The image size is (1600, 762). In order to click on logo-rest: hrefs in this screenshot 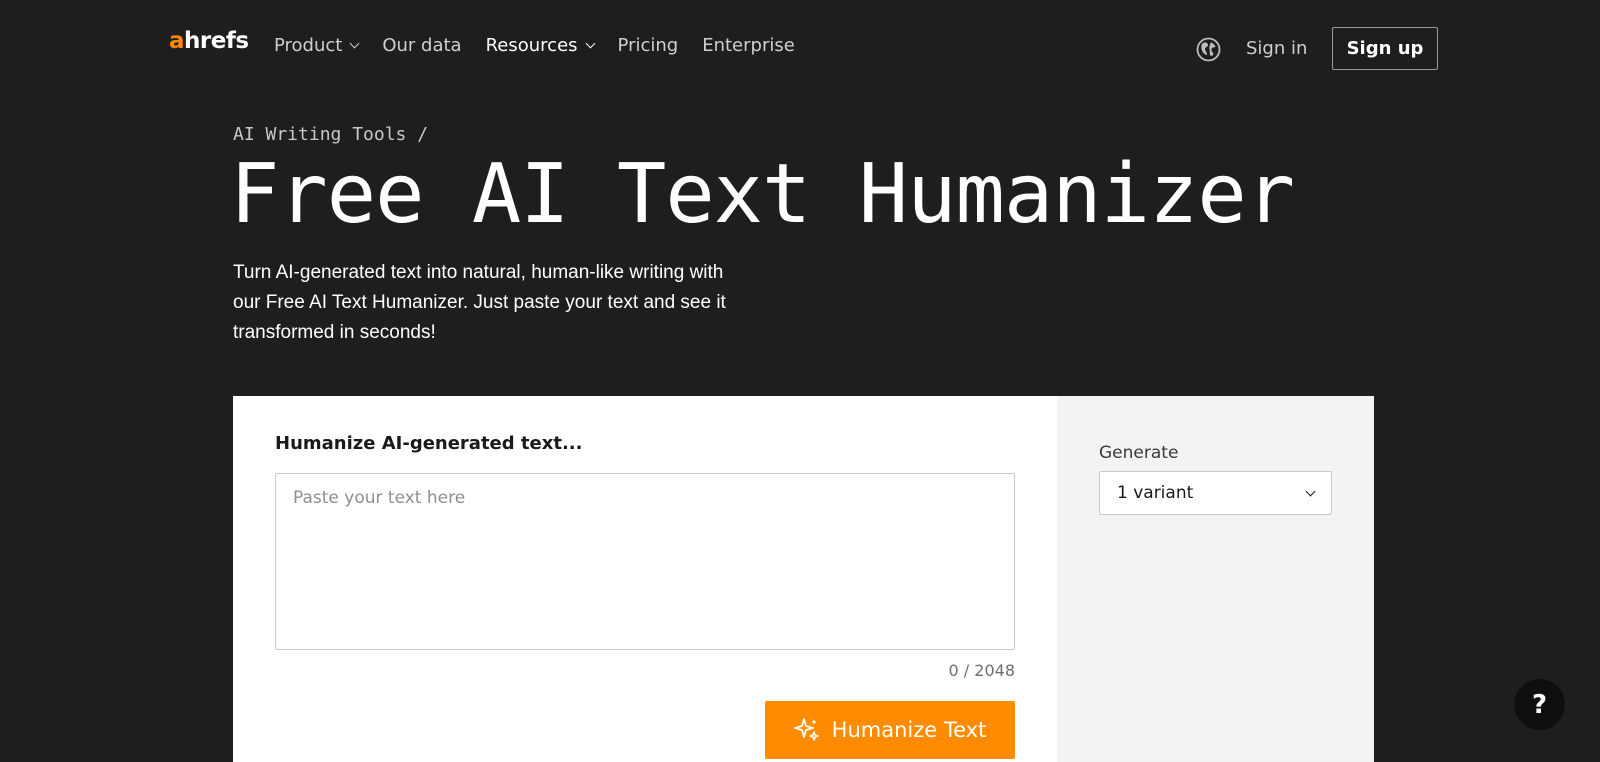, I will do `click(216, 41)`.